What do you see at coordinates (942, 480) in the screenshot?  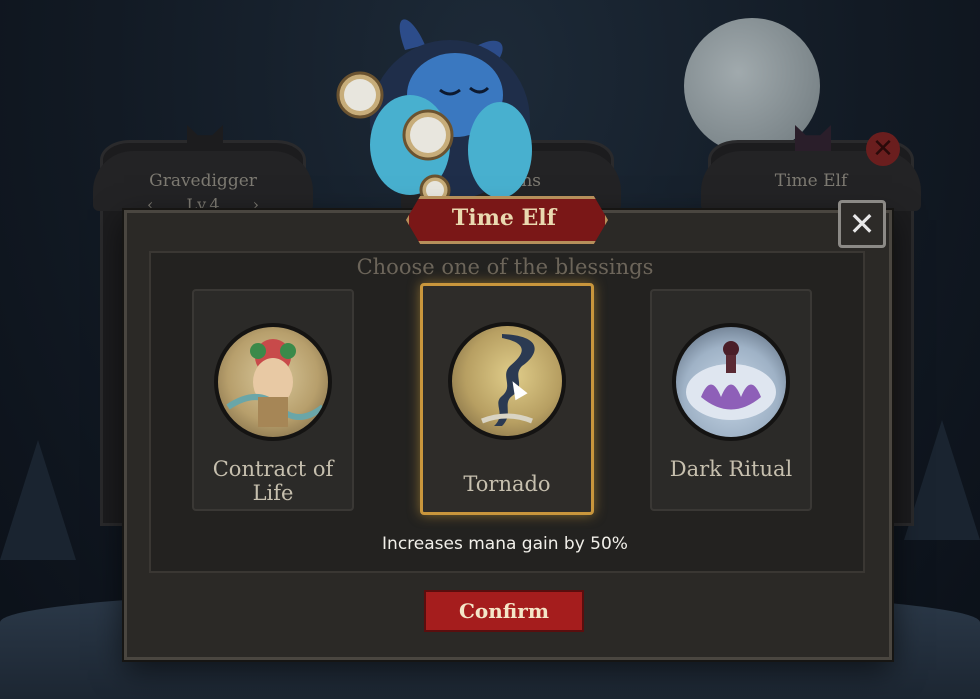 I see `tree-right` at bounding box center [942, 480].